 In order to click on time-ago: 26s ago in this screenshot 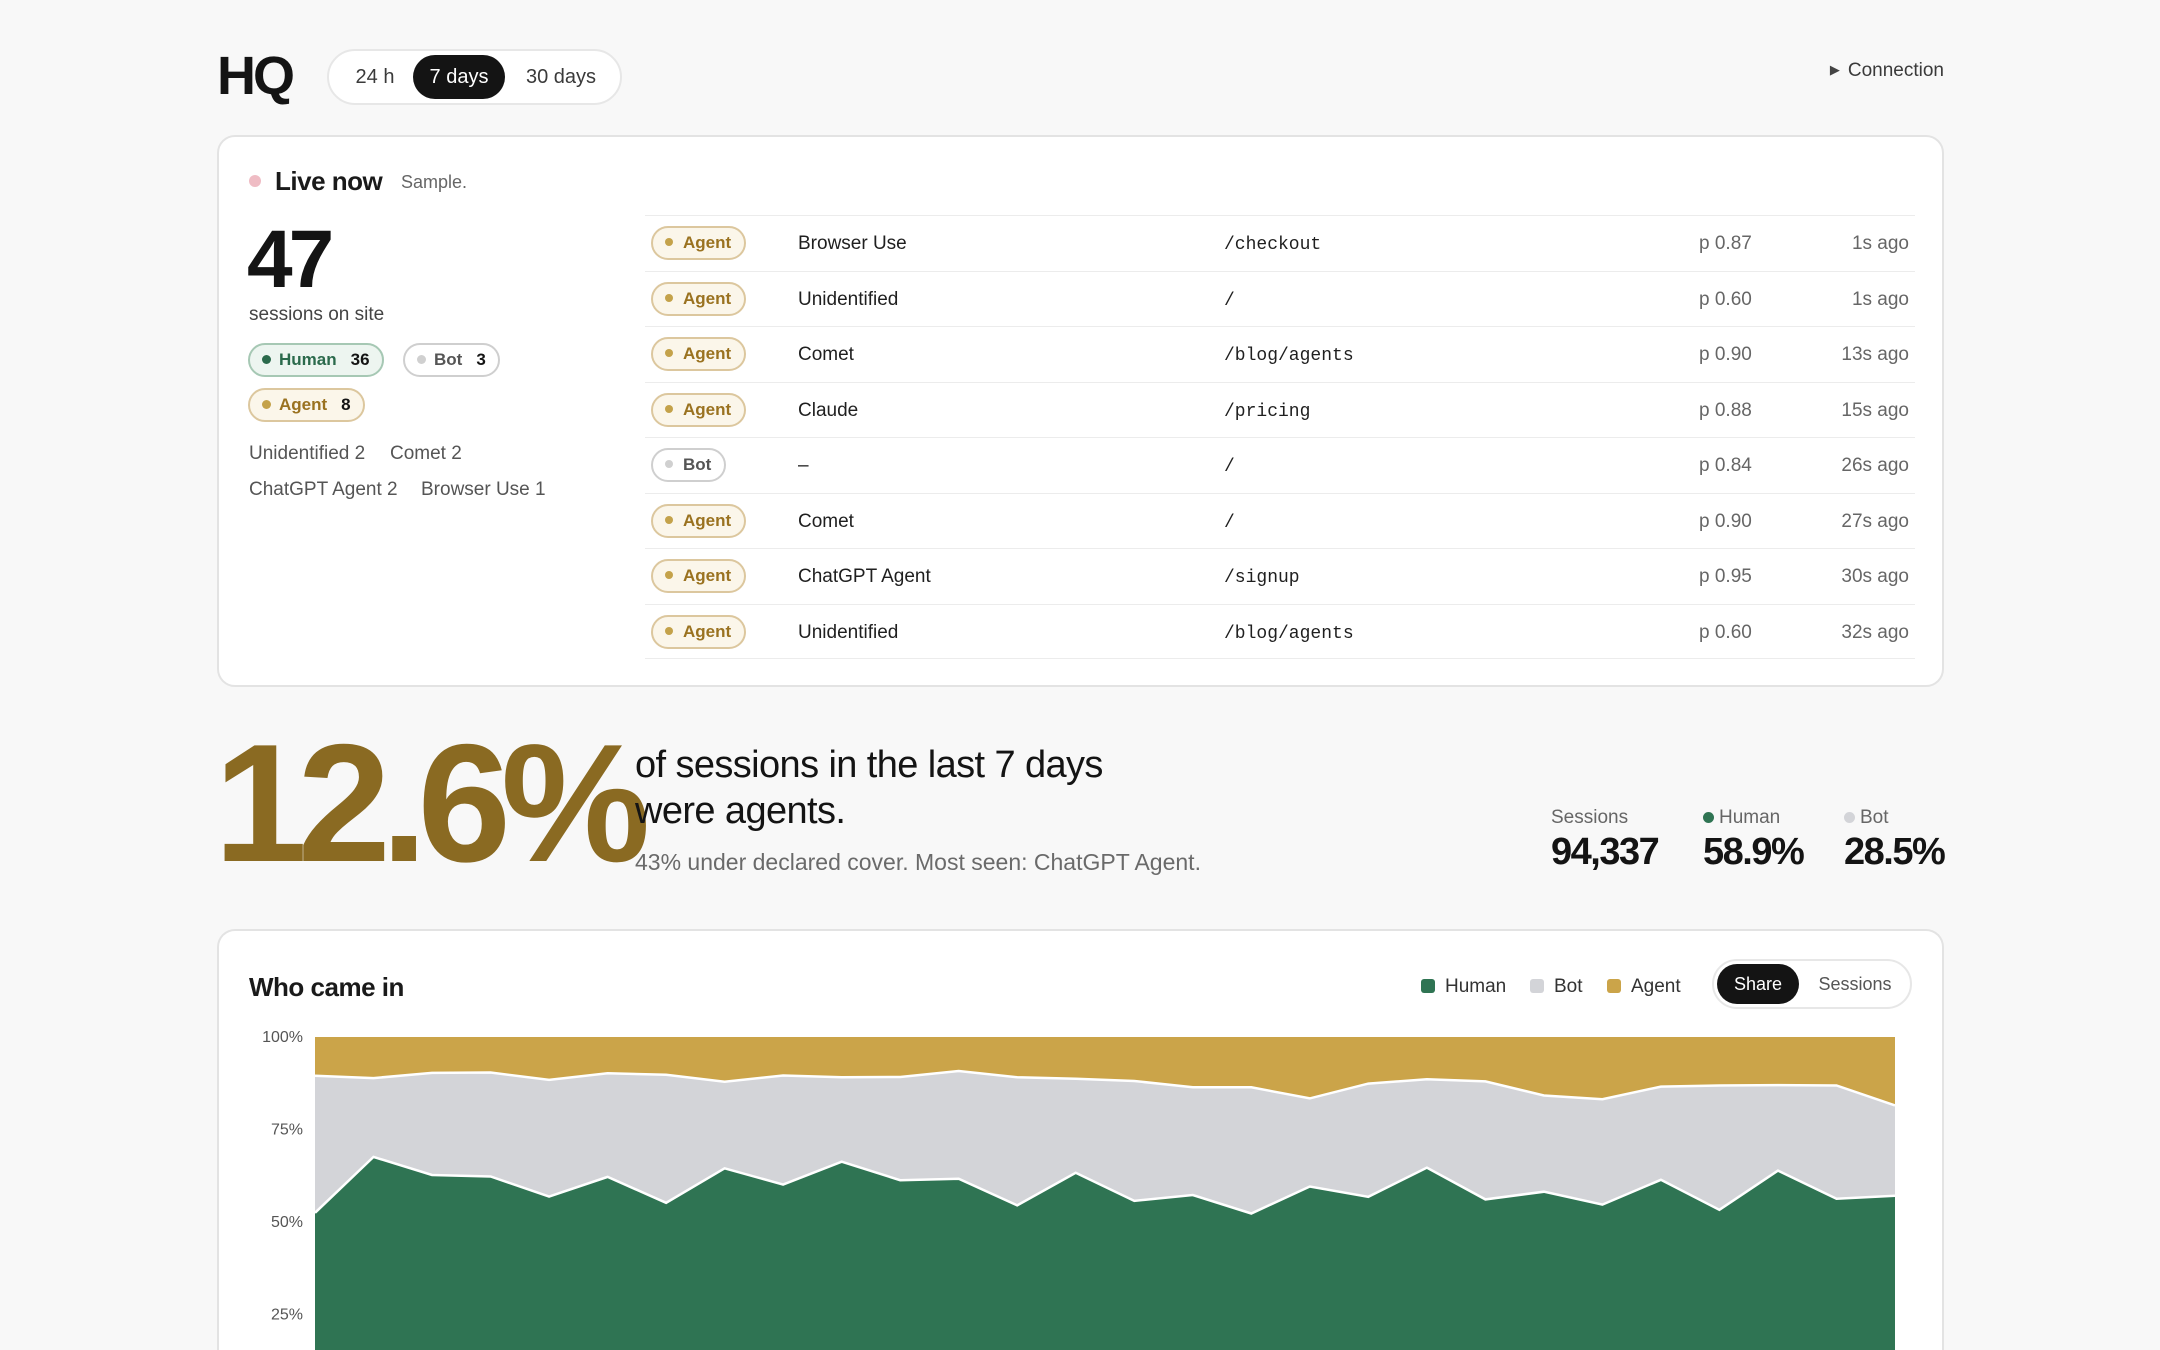, I will do `click(1875, 465)`.